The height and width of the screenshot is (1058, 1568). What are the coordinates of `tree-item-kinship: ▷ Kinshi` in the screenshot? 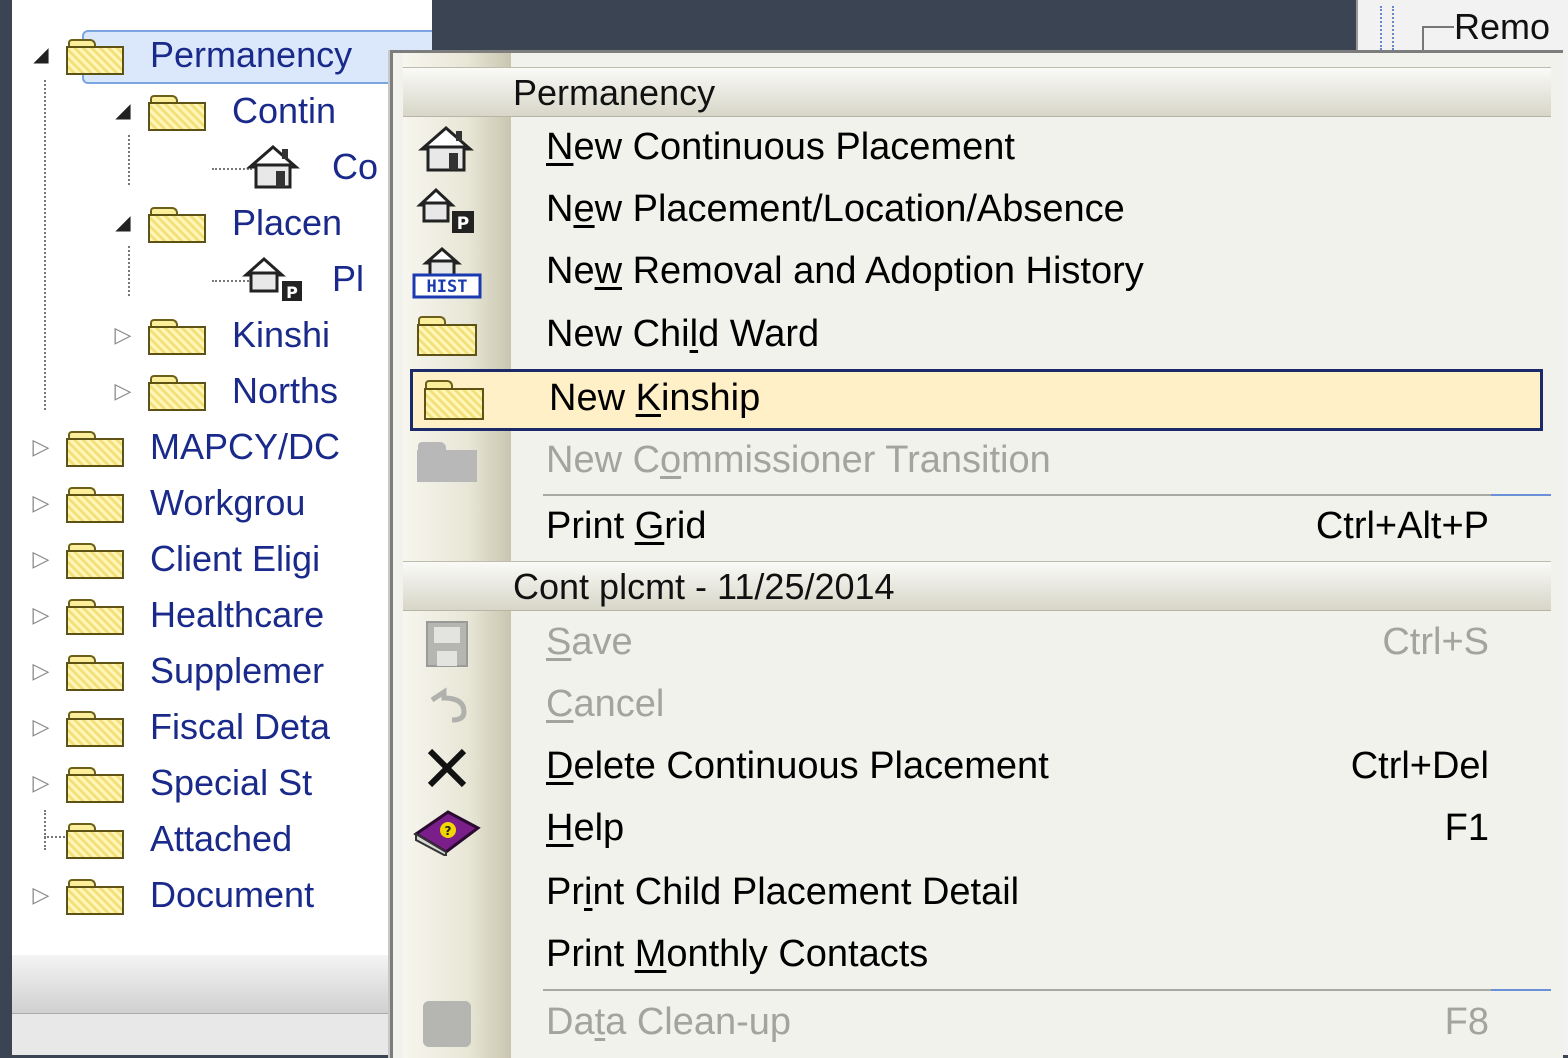 It's located at (221, 335).